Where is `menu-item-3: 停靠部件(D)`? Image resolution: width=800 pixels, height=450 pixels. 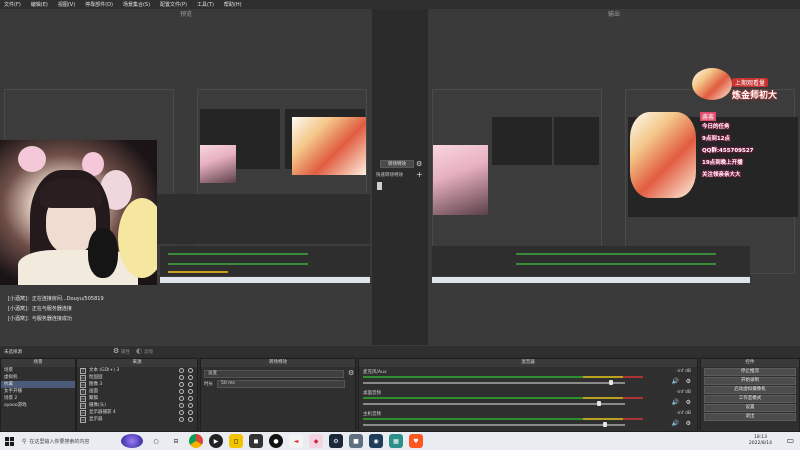
menu-item-3: 停靠部件(D) is located at coordinates (99, 4).